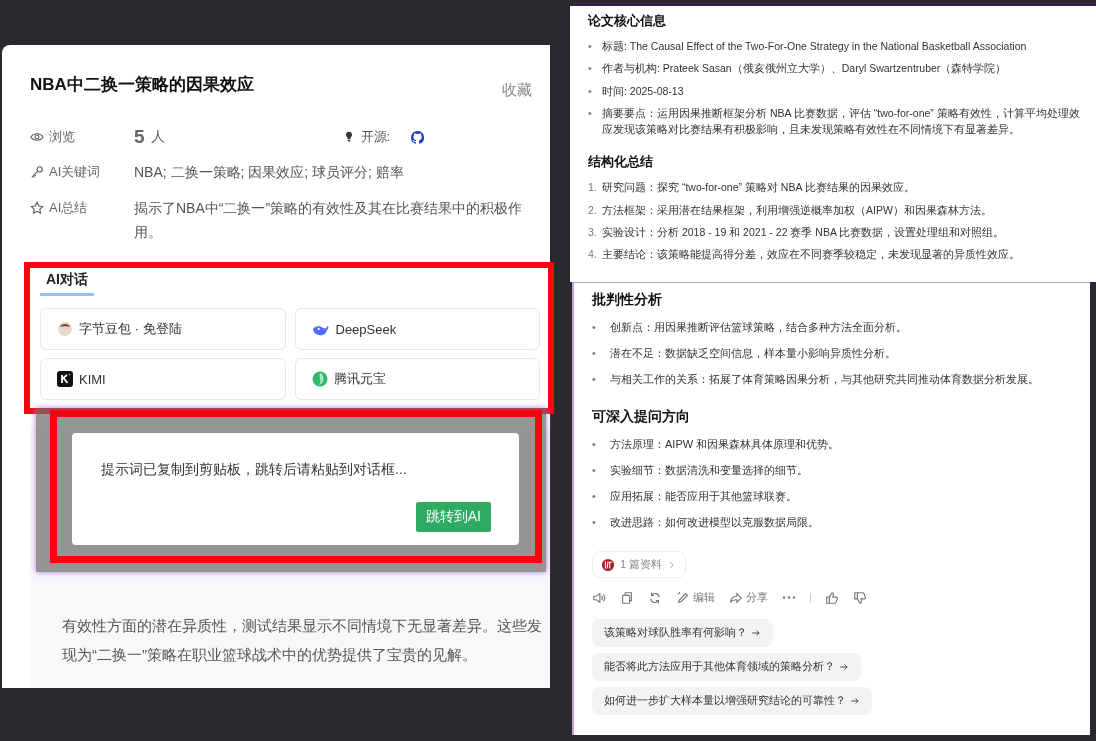  Describe the element at coordinates (593, 255) in the screenshot. I see `list-marker: 4.` at that location.